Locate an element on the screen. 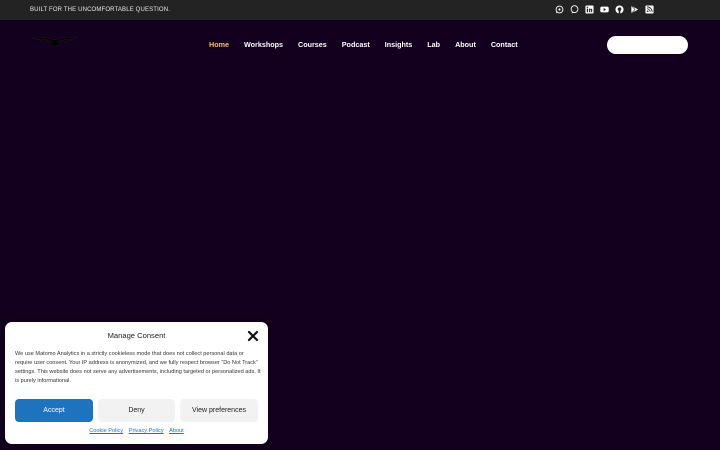 The image size is (720, 450). site-logo is located at coordinates (55, 42).